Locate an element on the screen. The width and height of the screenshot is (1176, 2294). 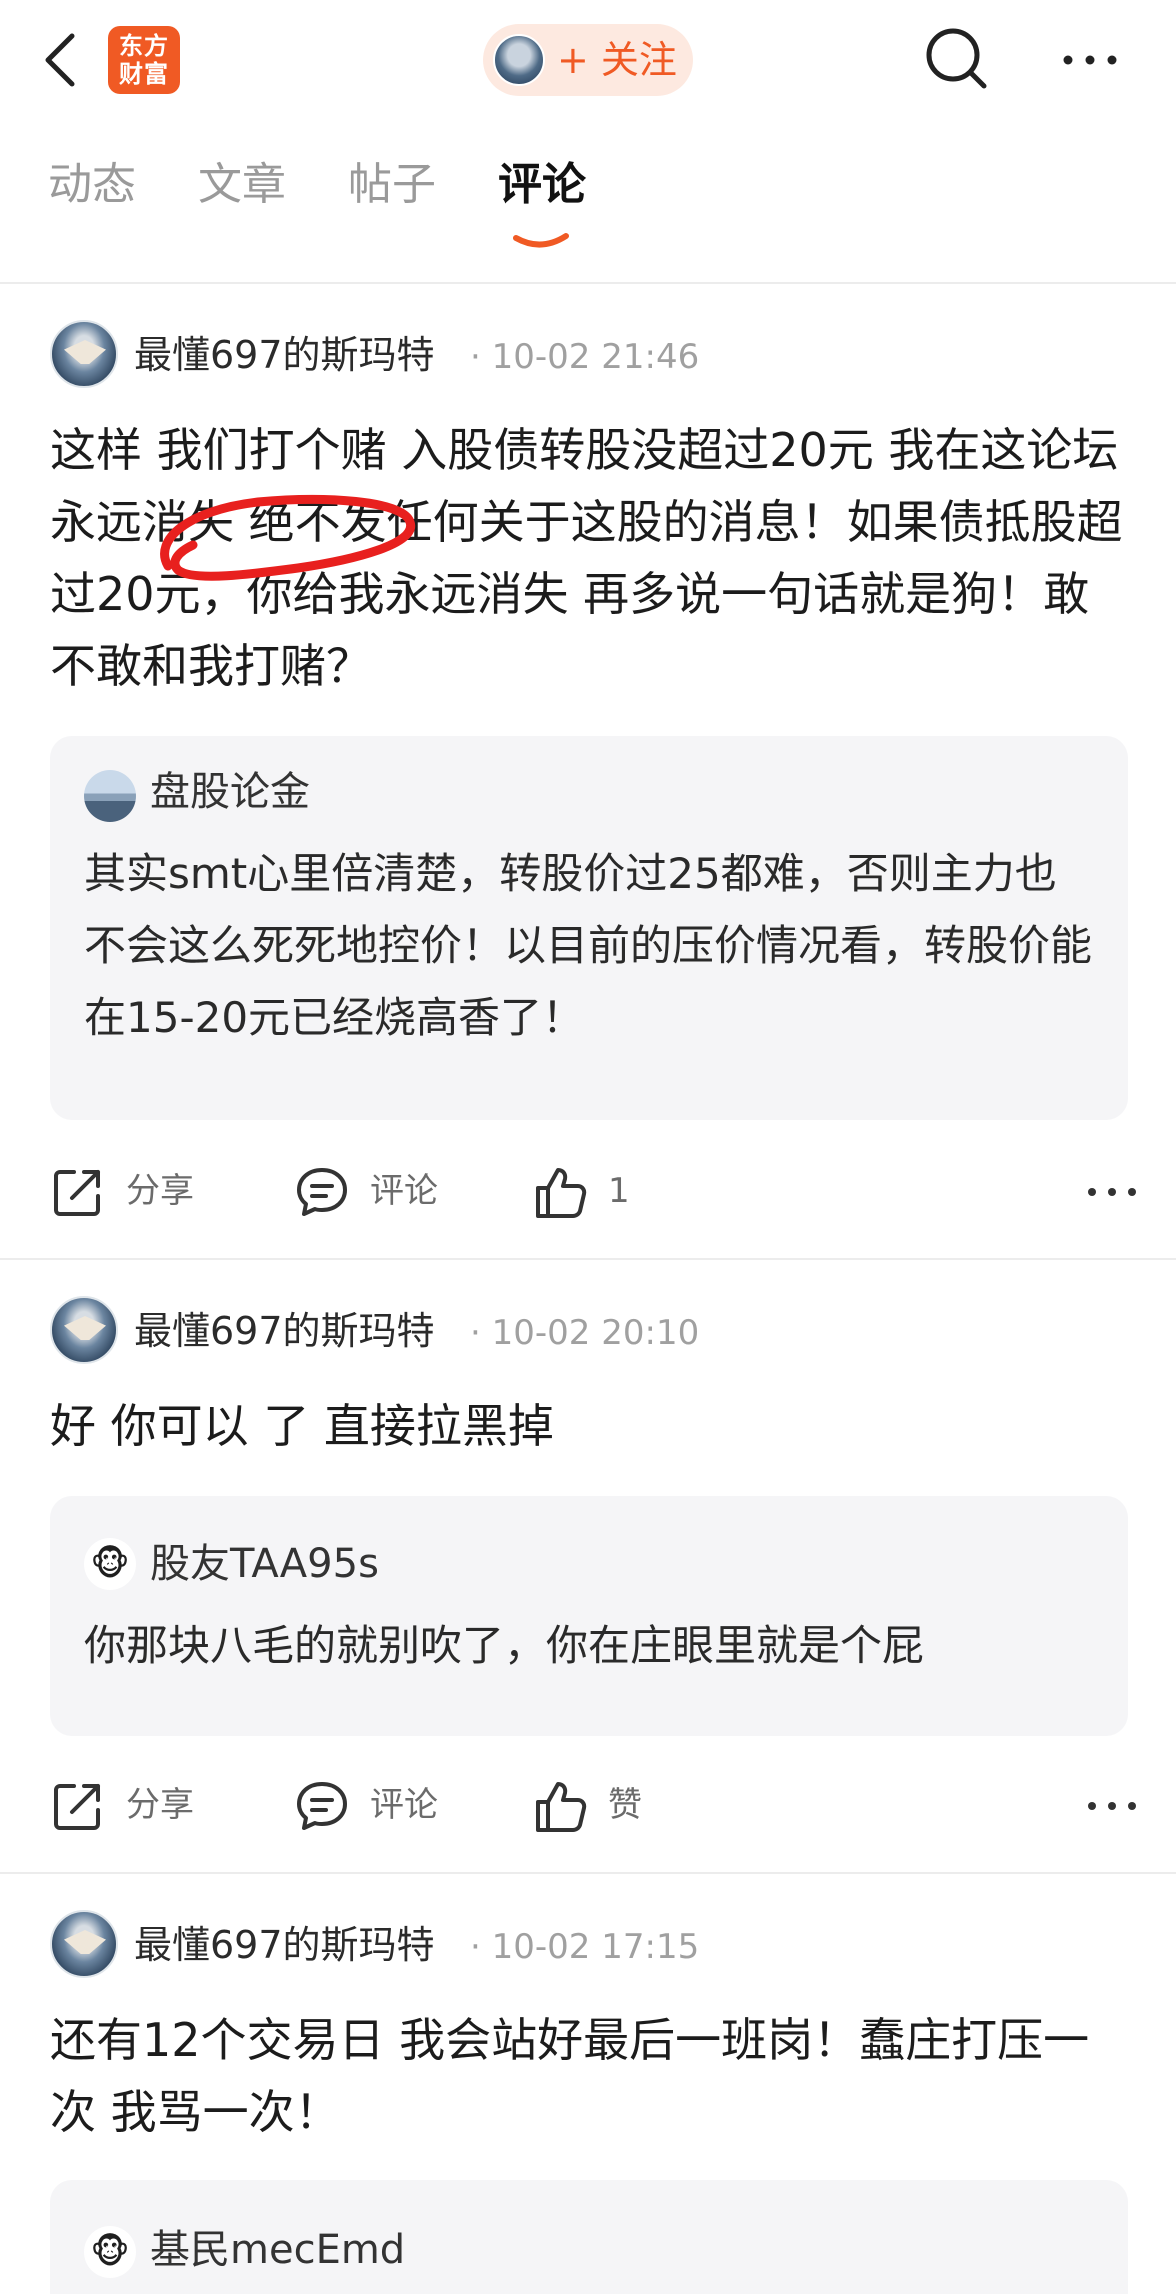
tab-activity: 动态 is located at coordinates (92, 185).